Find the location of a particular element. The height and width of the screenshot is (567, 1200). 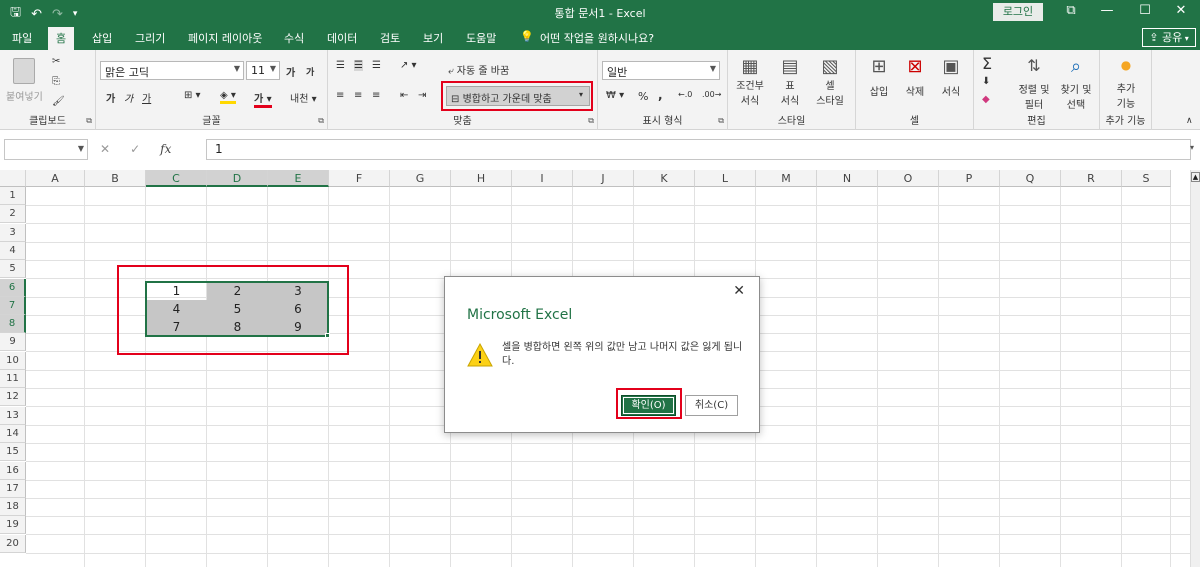

column-header-F: F is located at coordinates (359, 178).